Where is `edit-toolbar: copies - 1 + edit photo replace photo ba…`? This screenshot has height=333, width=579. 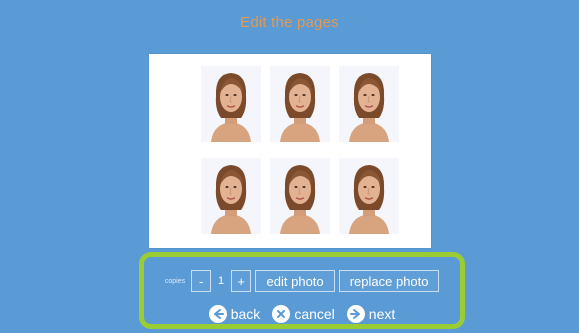
edit-toolbar: copies - 1 + edit photo replace photo ba… is located at coordinates (302, 290).